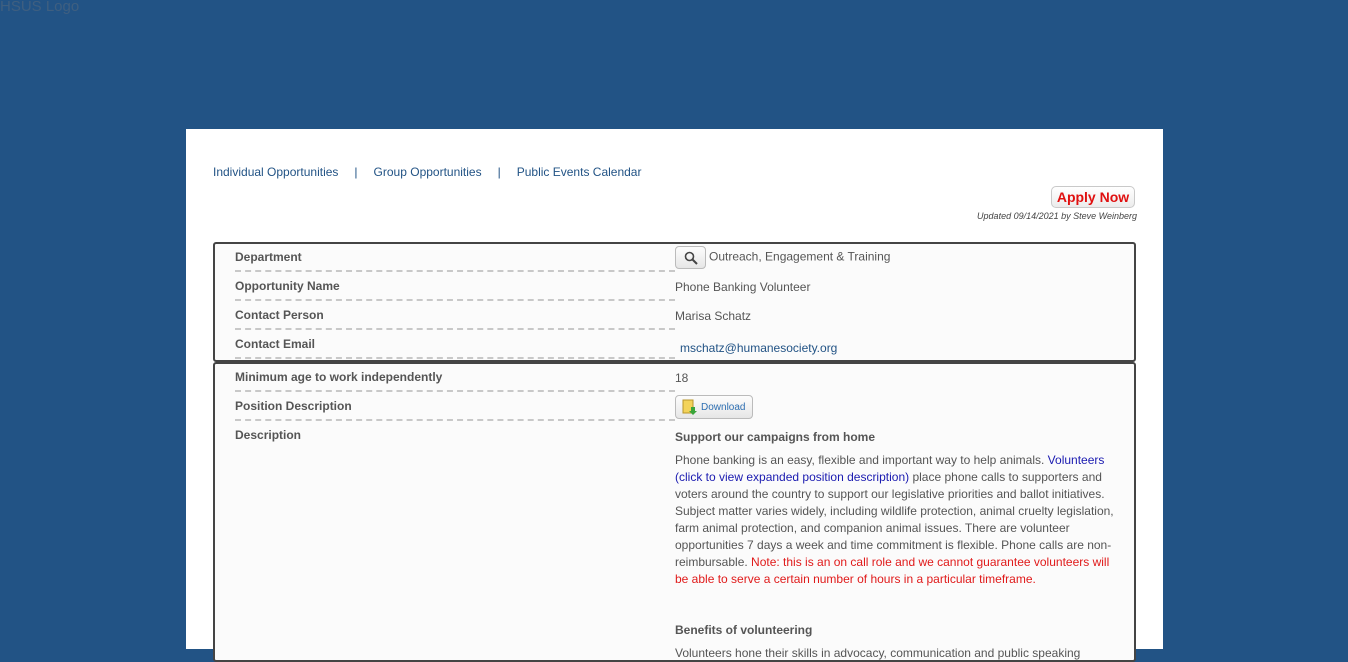 Image resolution: width=1348 pixels, height=662 pixels. Describe the element at coordinates (800, 256) in the screenshot. I see `department-value: Outreach, Engagement & Training` at that location.